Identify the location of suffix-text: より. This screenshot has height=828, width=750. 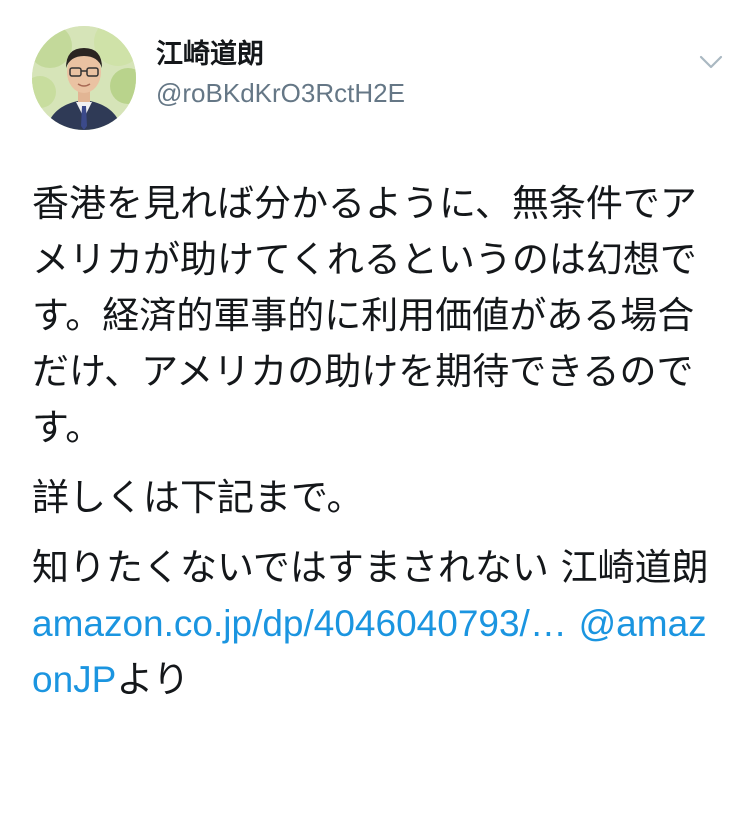
(153, 679).